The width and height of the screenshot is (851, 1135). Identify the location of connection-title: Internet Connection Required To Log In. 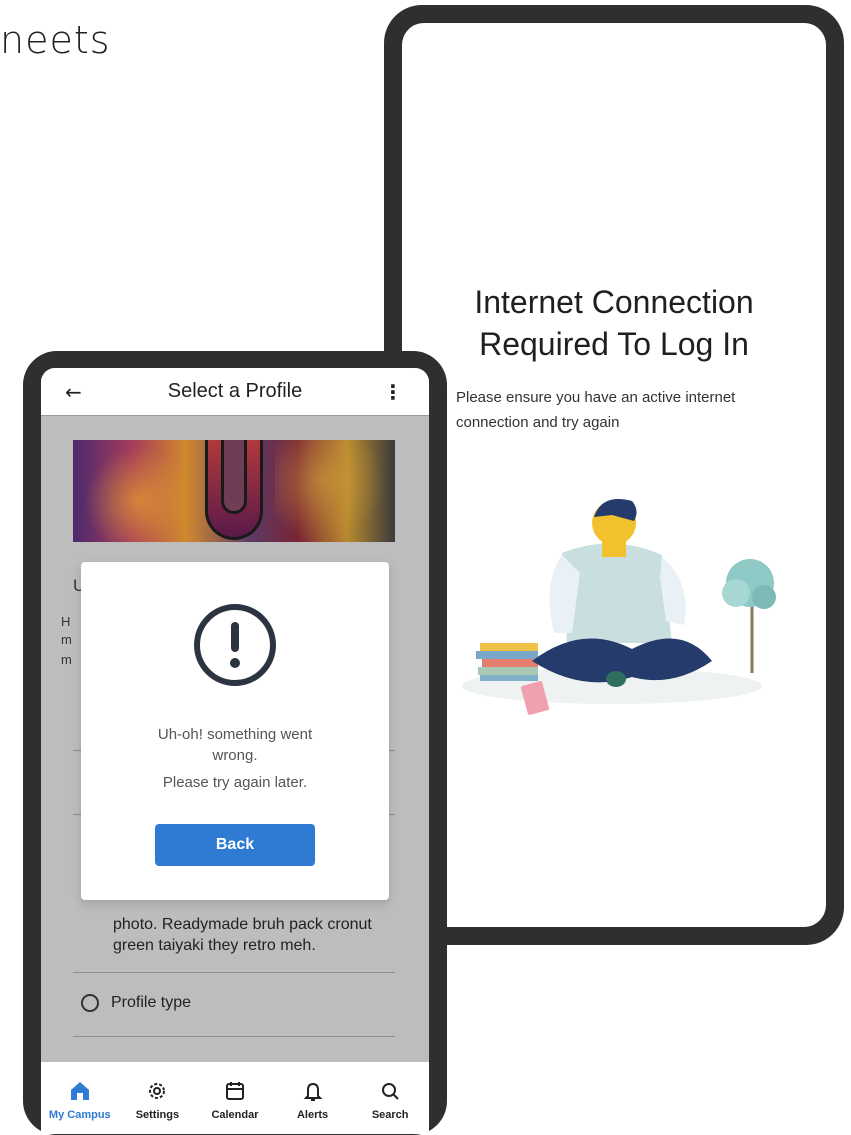
(614, 323).